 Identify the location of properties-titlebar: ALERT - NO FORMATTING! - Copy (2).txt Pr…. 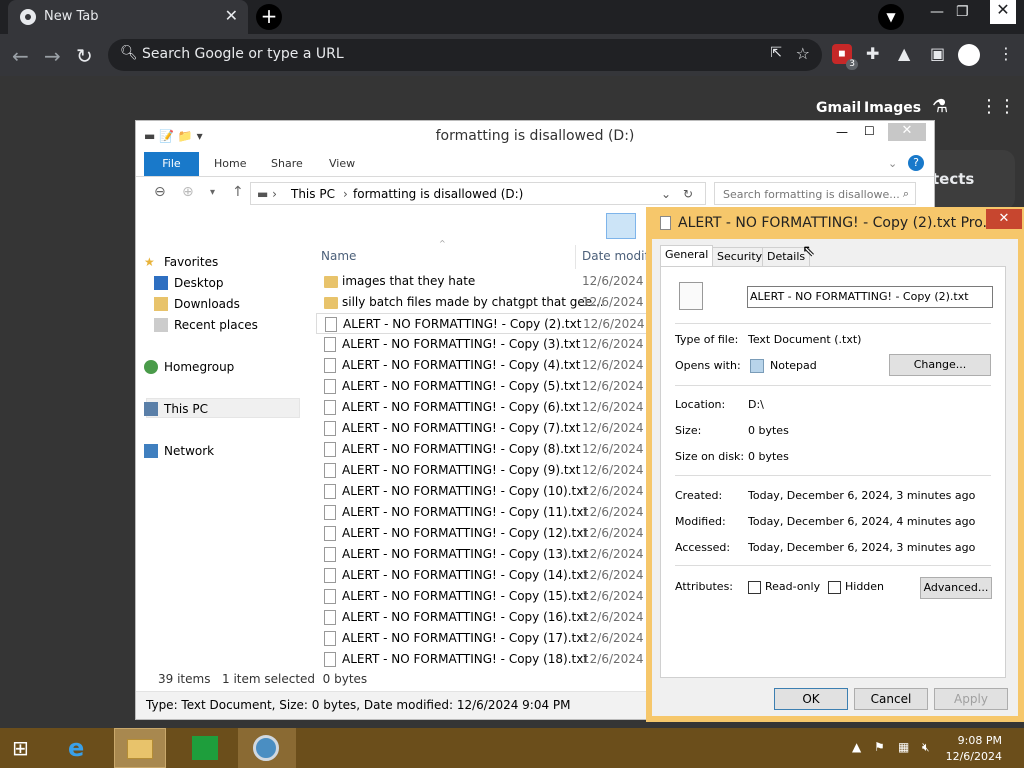
(835, 223).